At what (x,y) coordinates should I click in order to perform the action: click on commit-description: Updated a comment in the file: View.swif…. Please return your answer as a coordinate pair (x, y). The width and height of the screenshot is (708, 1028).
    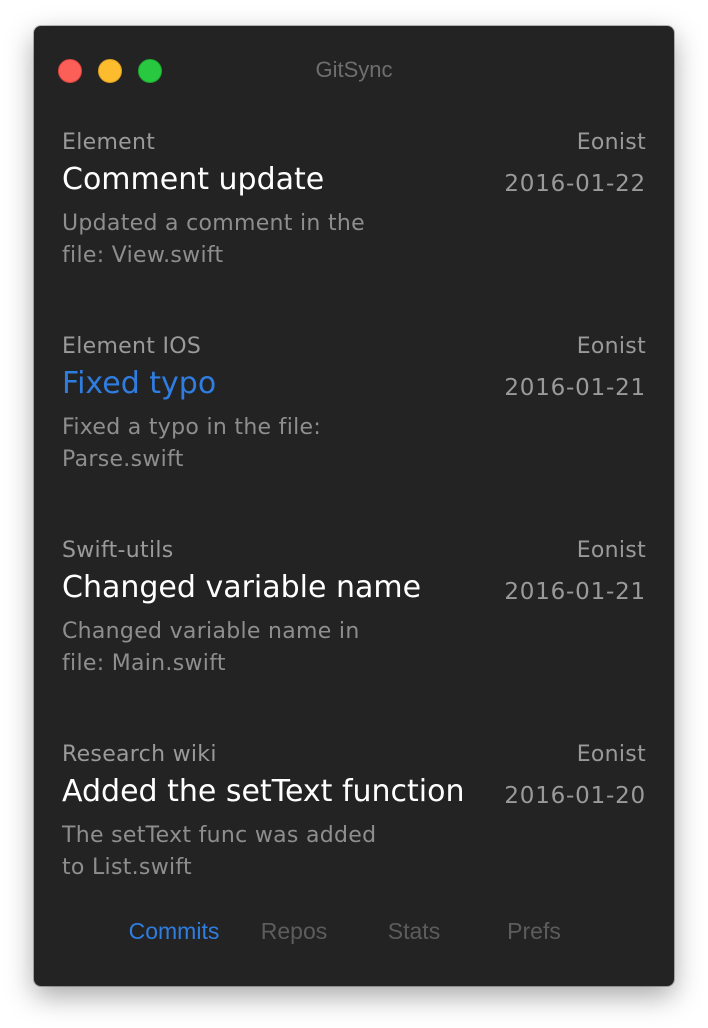
    Looking at the image, I should click on (213, 239).